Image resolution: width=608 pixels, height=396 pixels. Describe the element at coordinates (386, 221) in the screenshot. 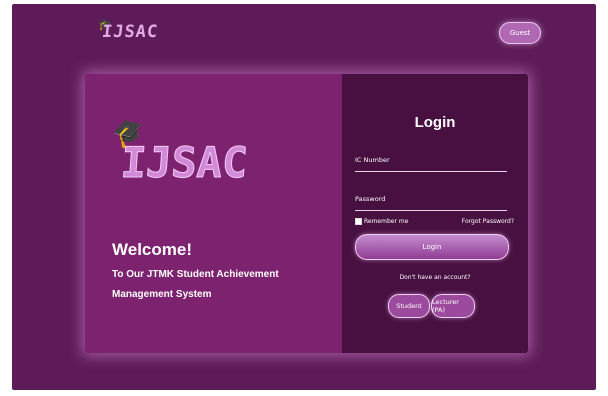

I see `remember-label: Remember me` at that location.